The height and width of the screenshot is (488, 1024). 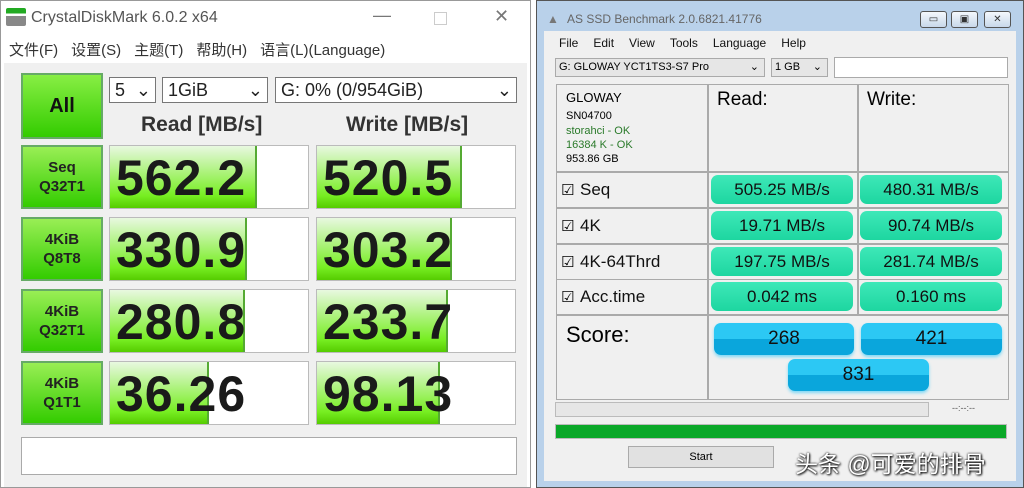 I want to click on write-value: 90.74 MB/s, so click(x=931, y=225).